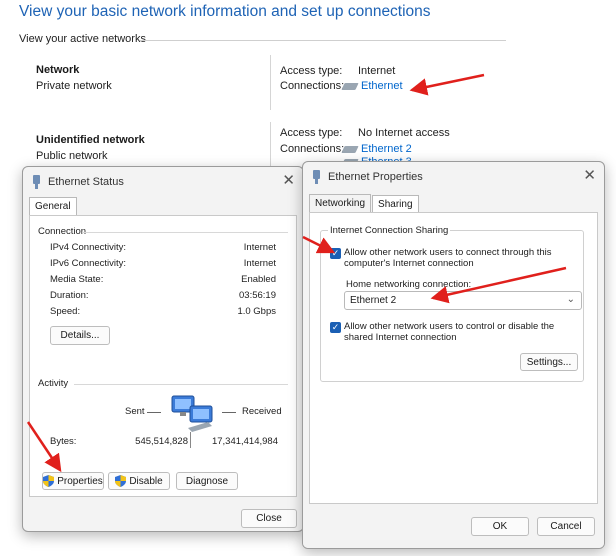 This screenshot has width=616, height=556. Describe the element at coordinates (335, 327) in the screenshot. I see `allow-control-checkbox: ✓` at that location.